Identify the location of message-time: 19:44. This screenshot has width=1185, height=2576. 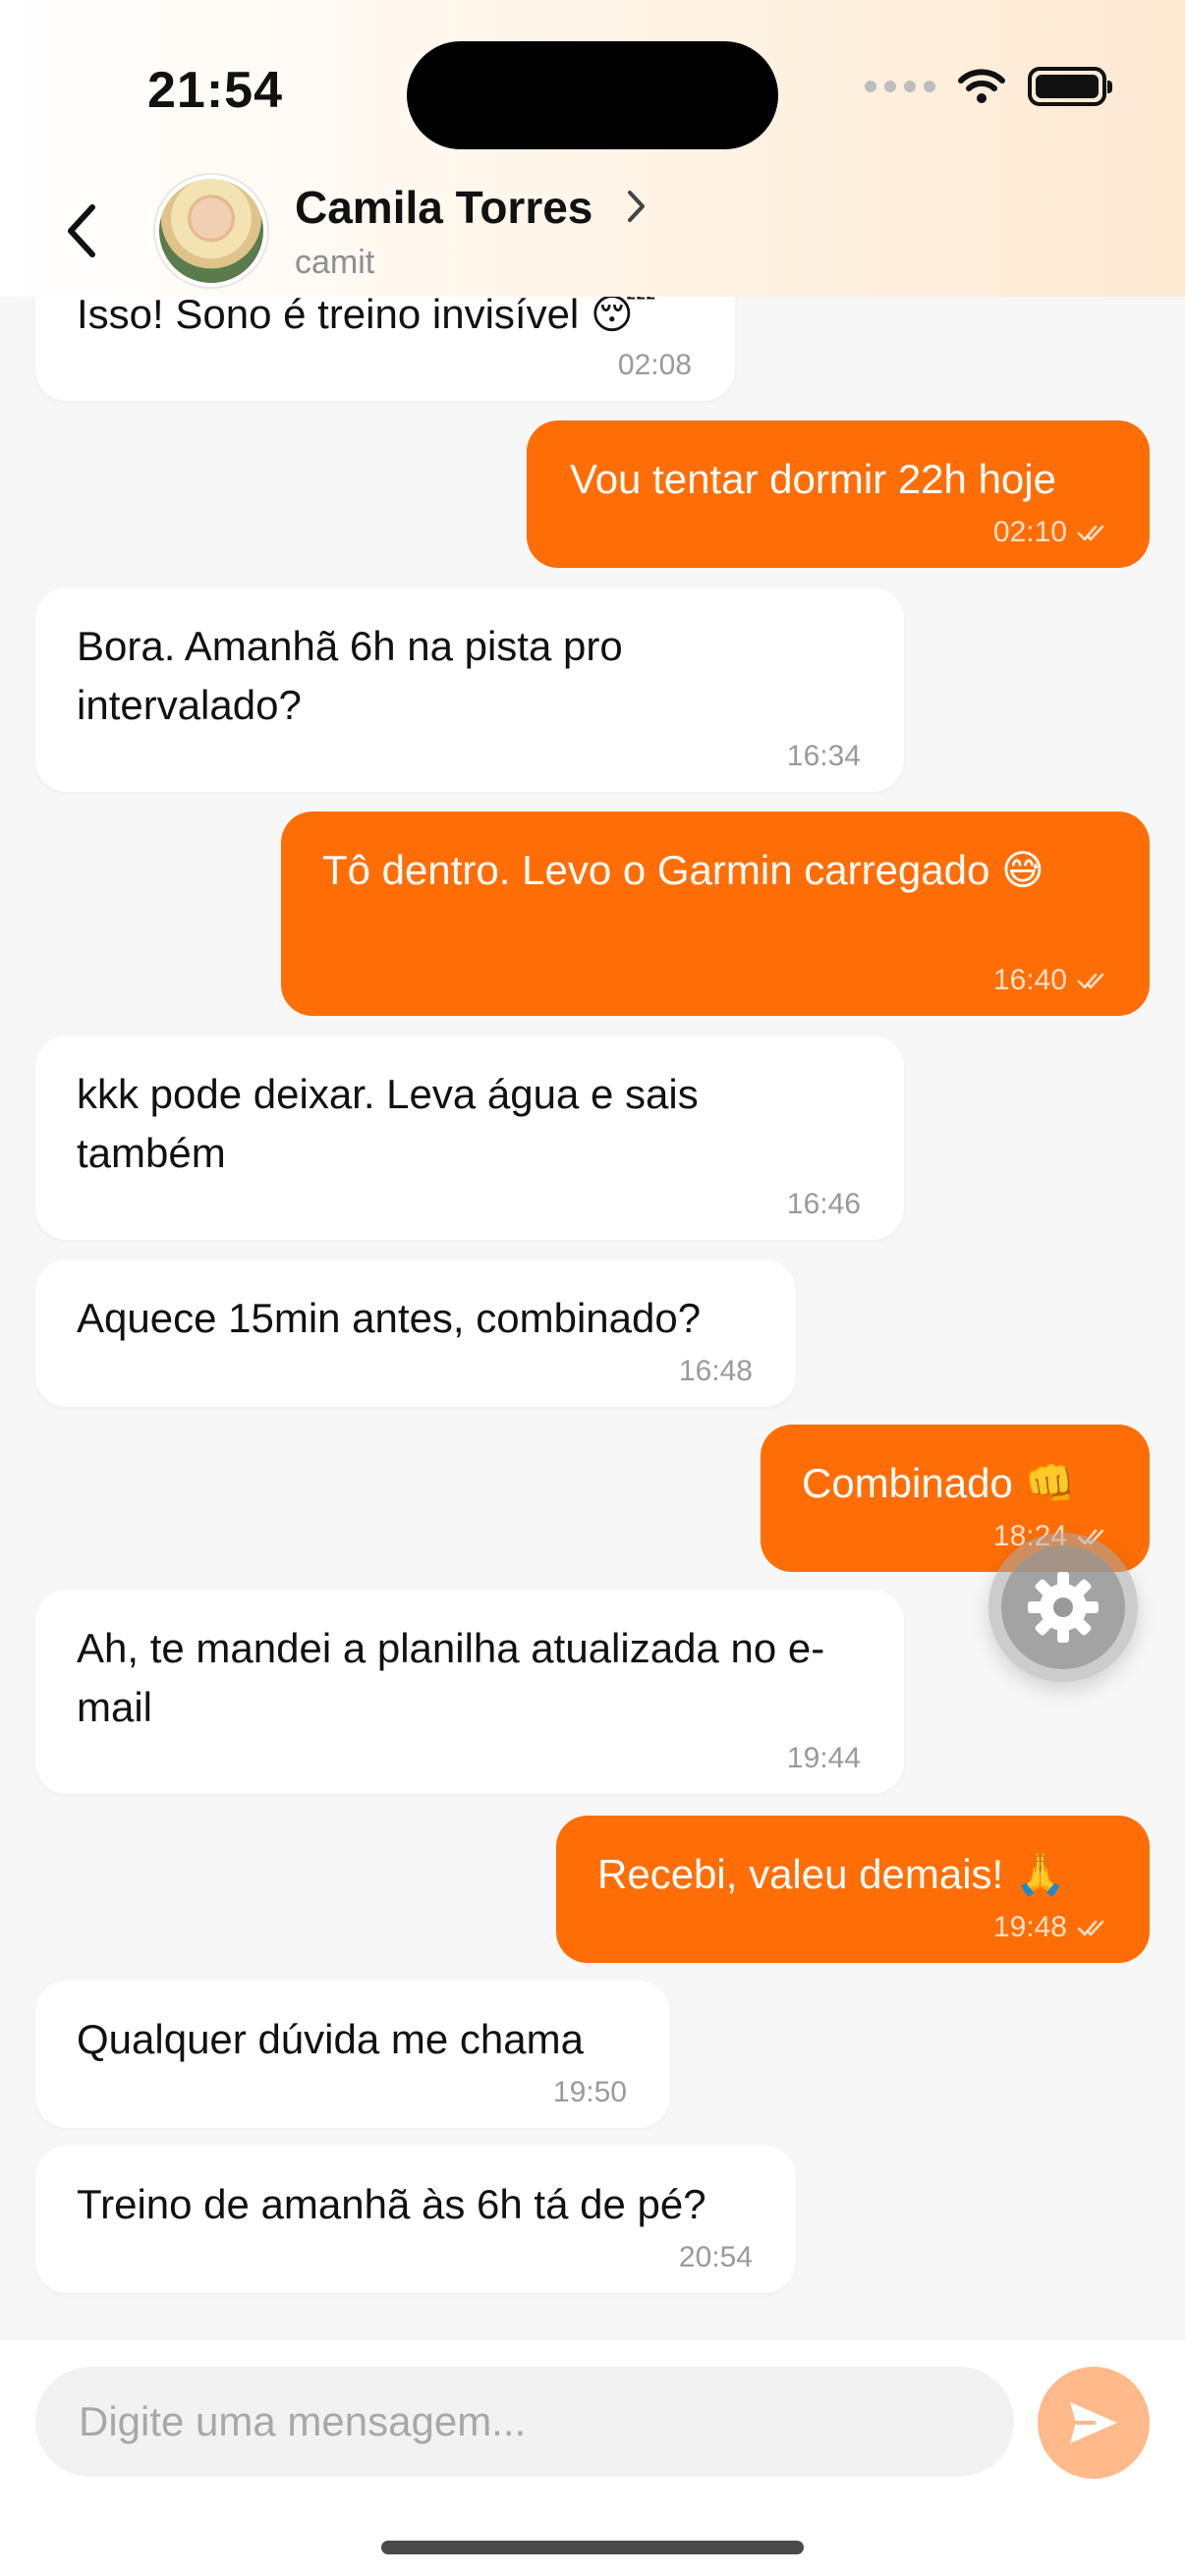
(823, 1758).